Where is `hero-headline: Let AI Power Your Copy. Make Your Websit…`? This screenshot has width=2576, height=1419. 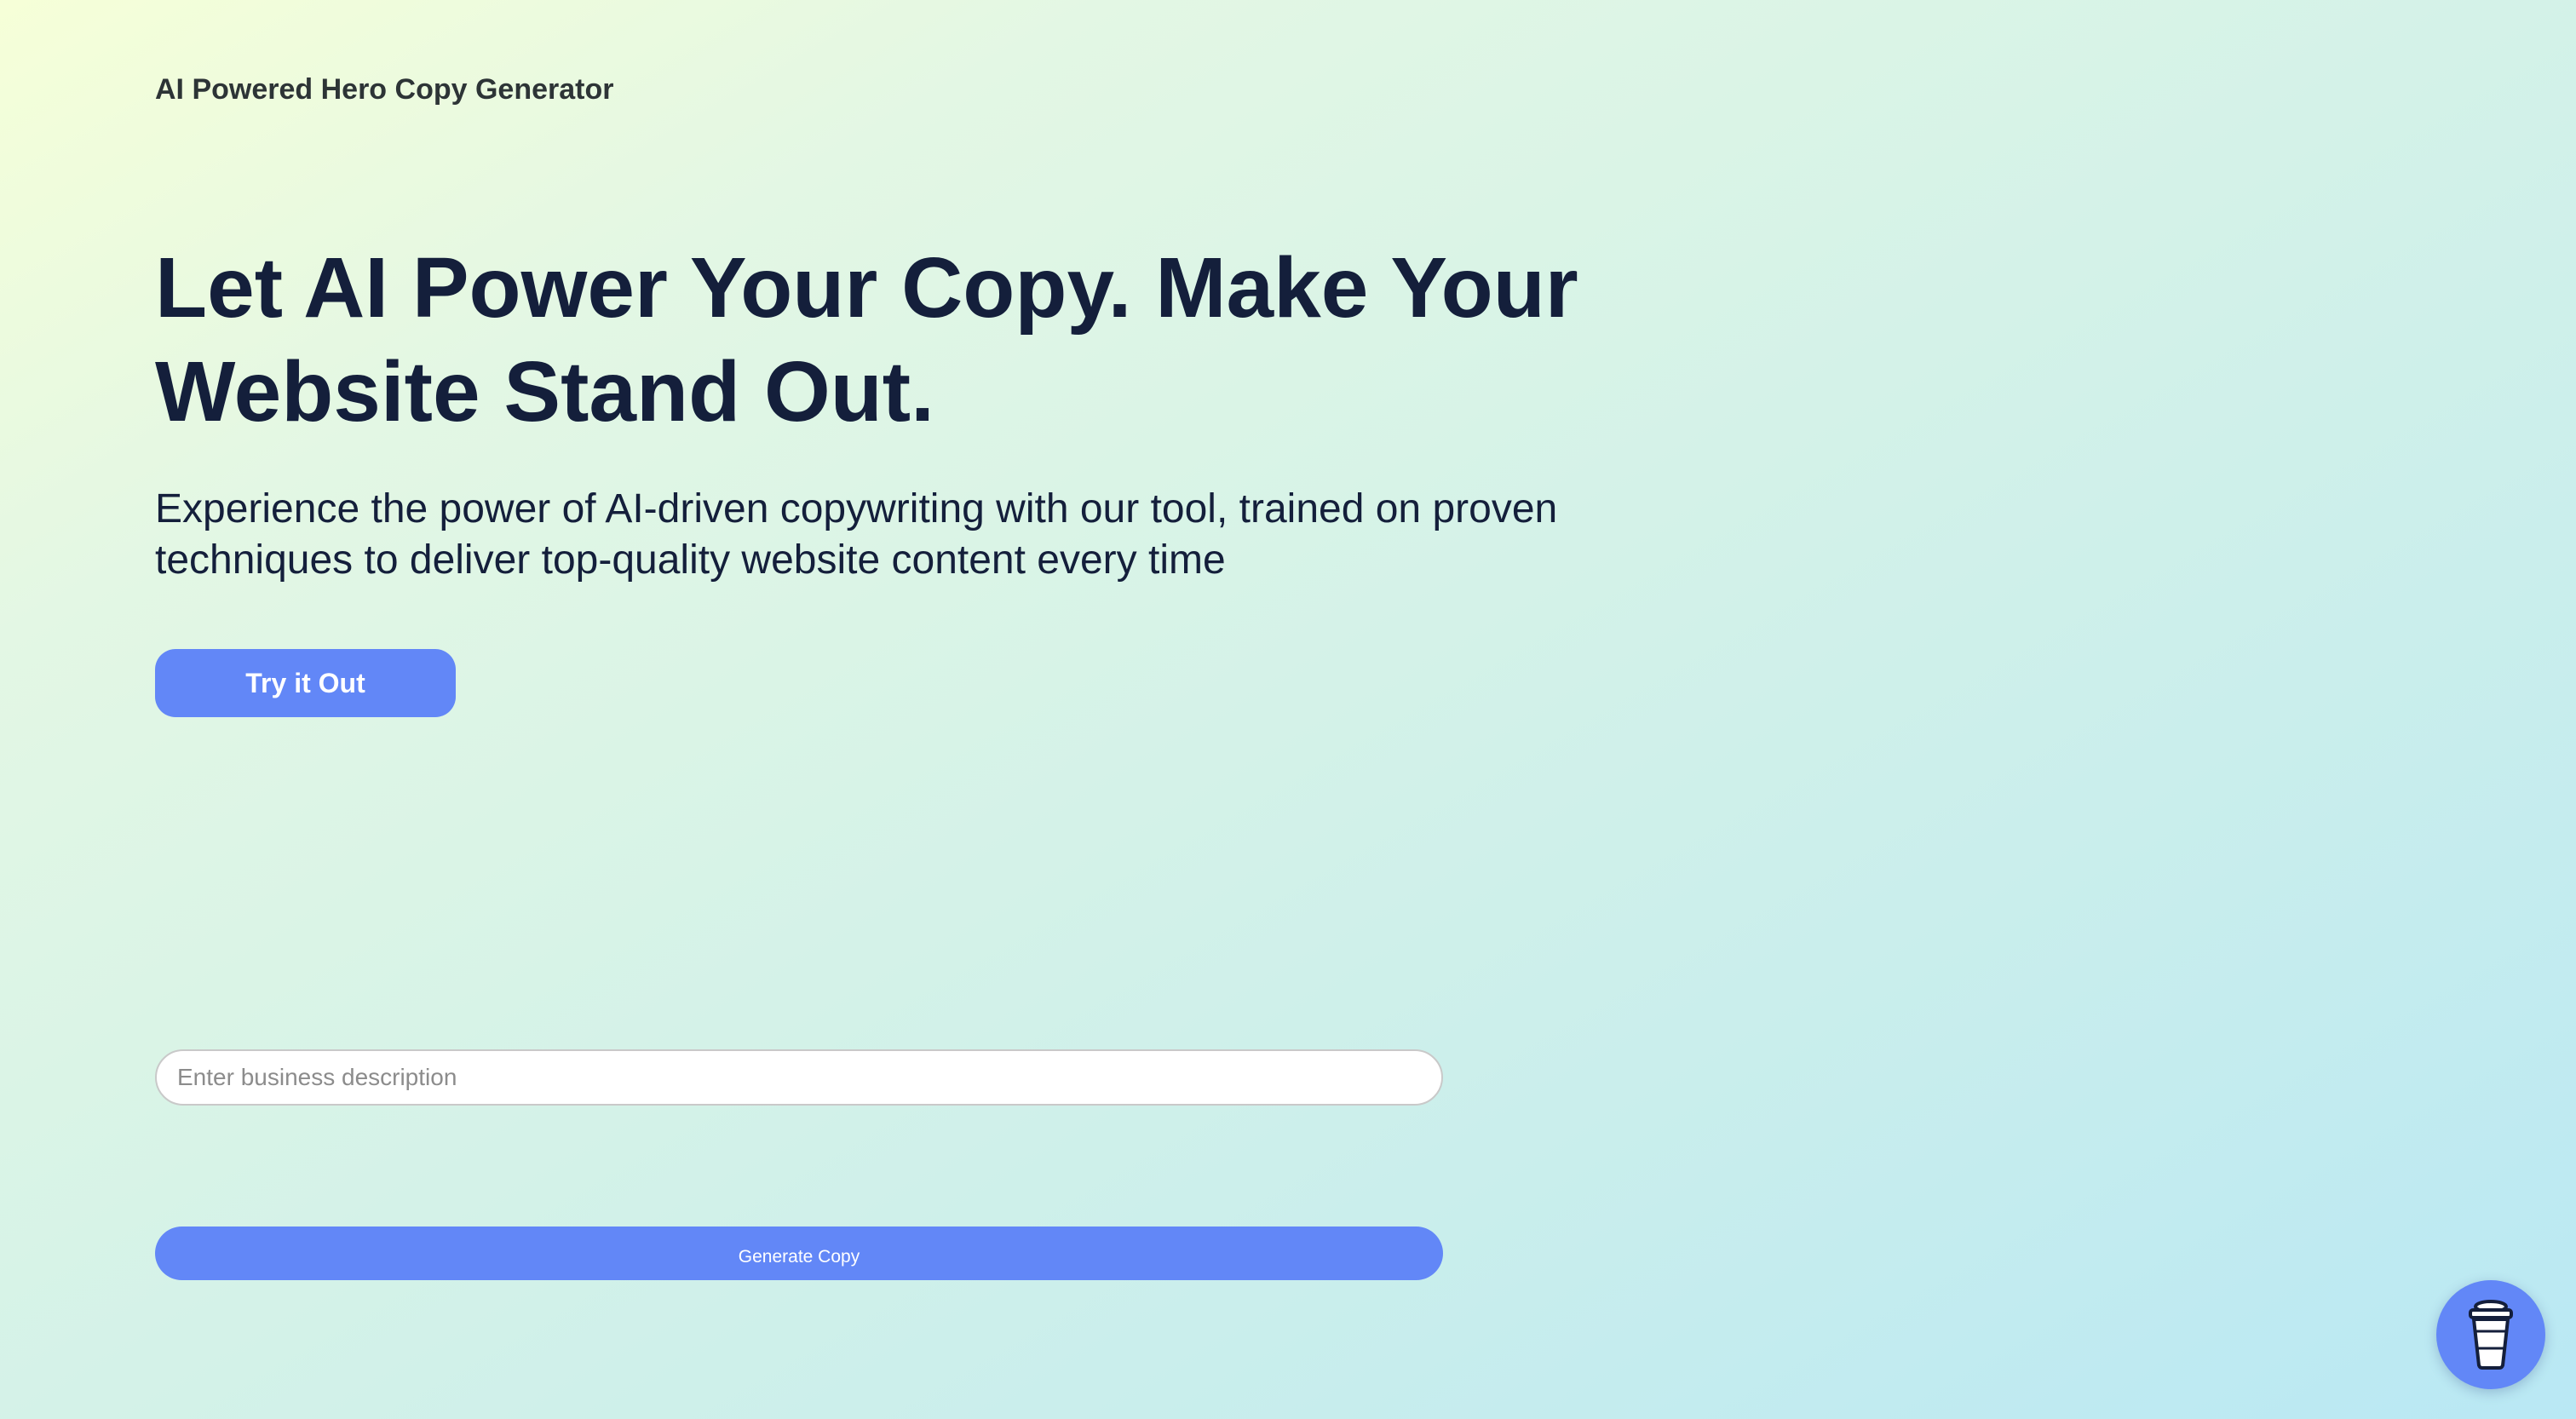
hero-headline: Let AI Power Your Copy. Make Your Websit… is located at coordinates (867, 339).